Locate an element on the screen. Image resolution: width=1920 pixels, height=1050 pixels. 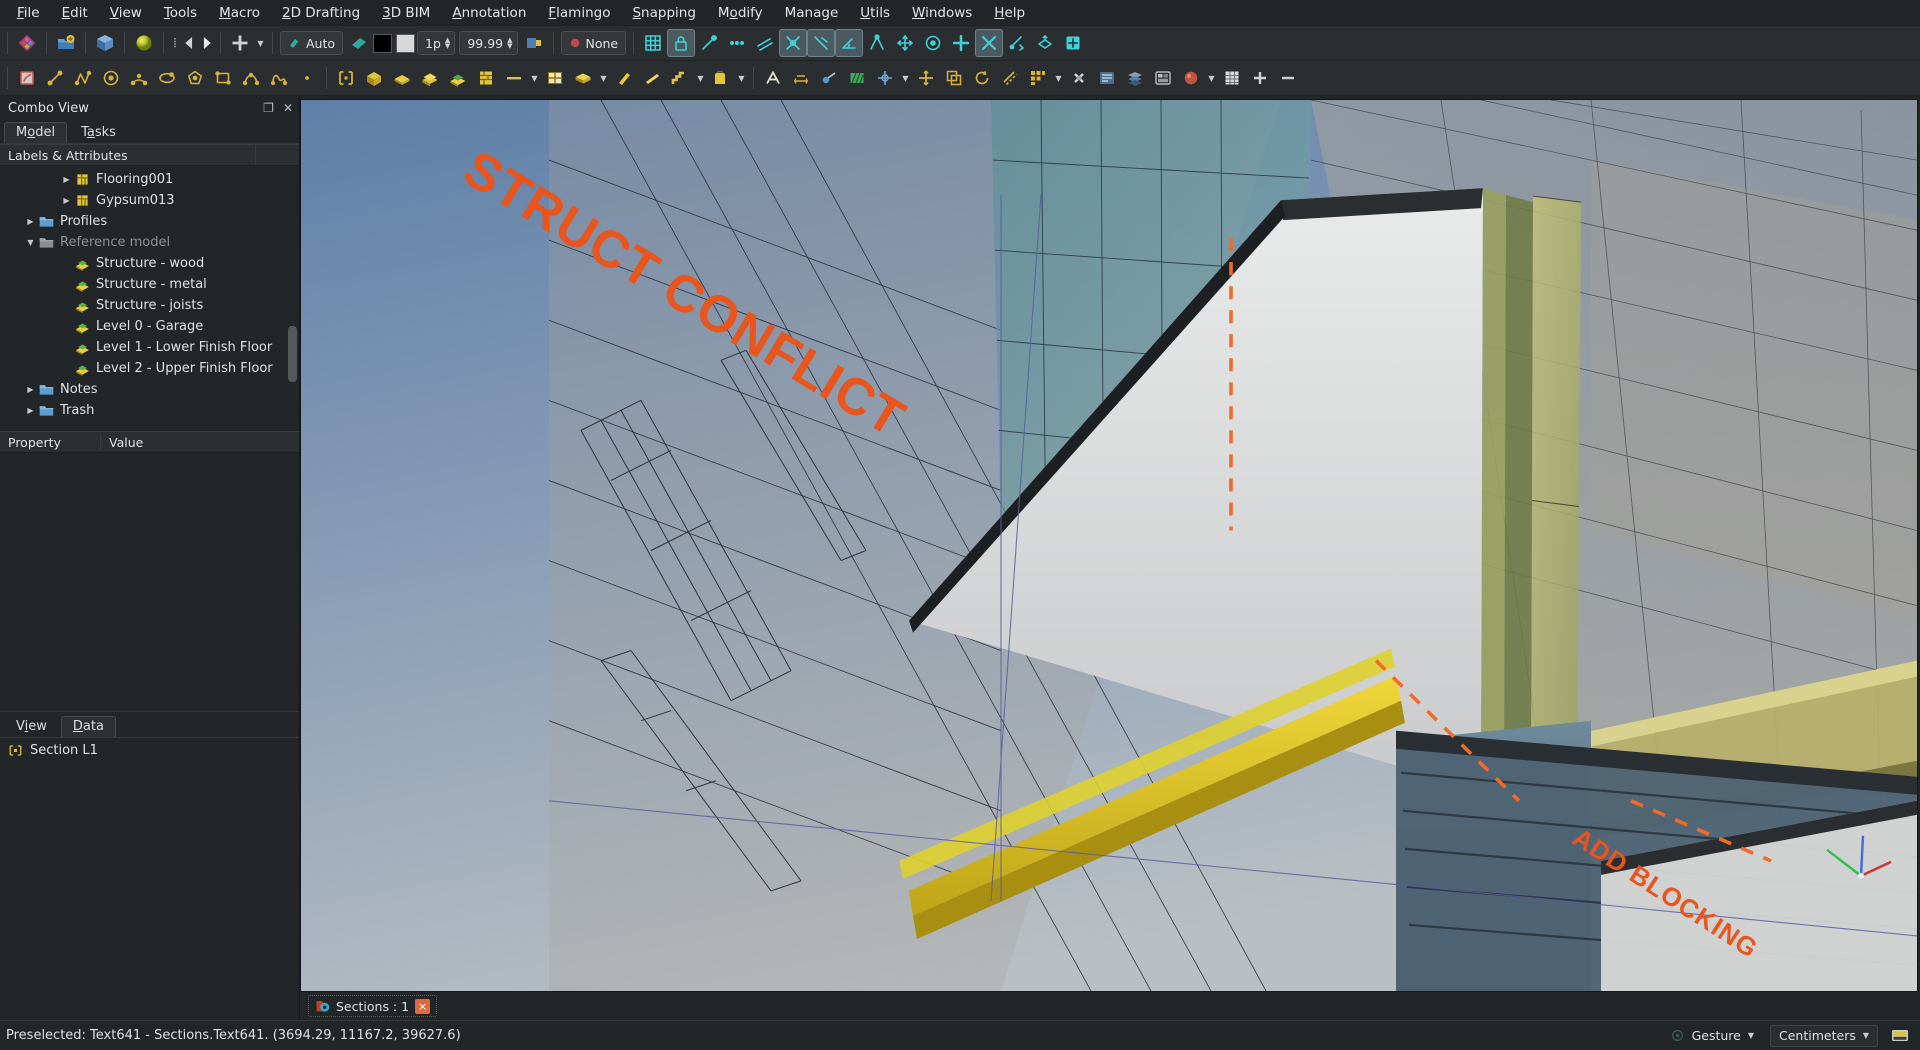
snap-lock-icon is located at coordinates (681, 43).